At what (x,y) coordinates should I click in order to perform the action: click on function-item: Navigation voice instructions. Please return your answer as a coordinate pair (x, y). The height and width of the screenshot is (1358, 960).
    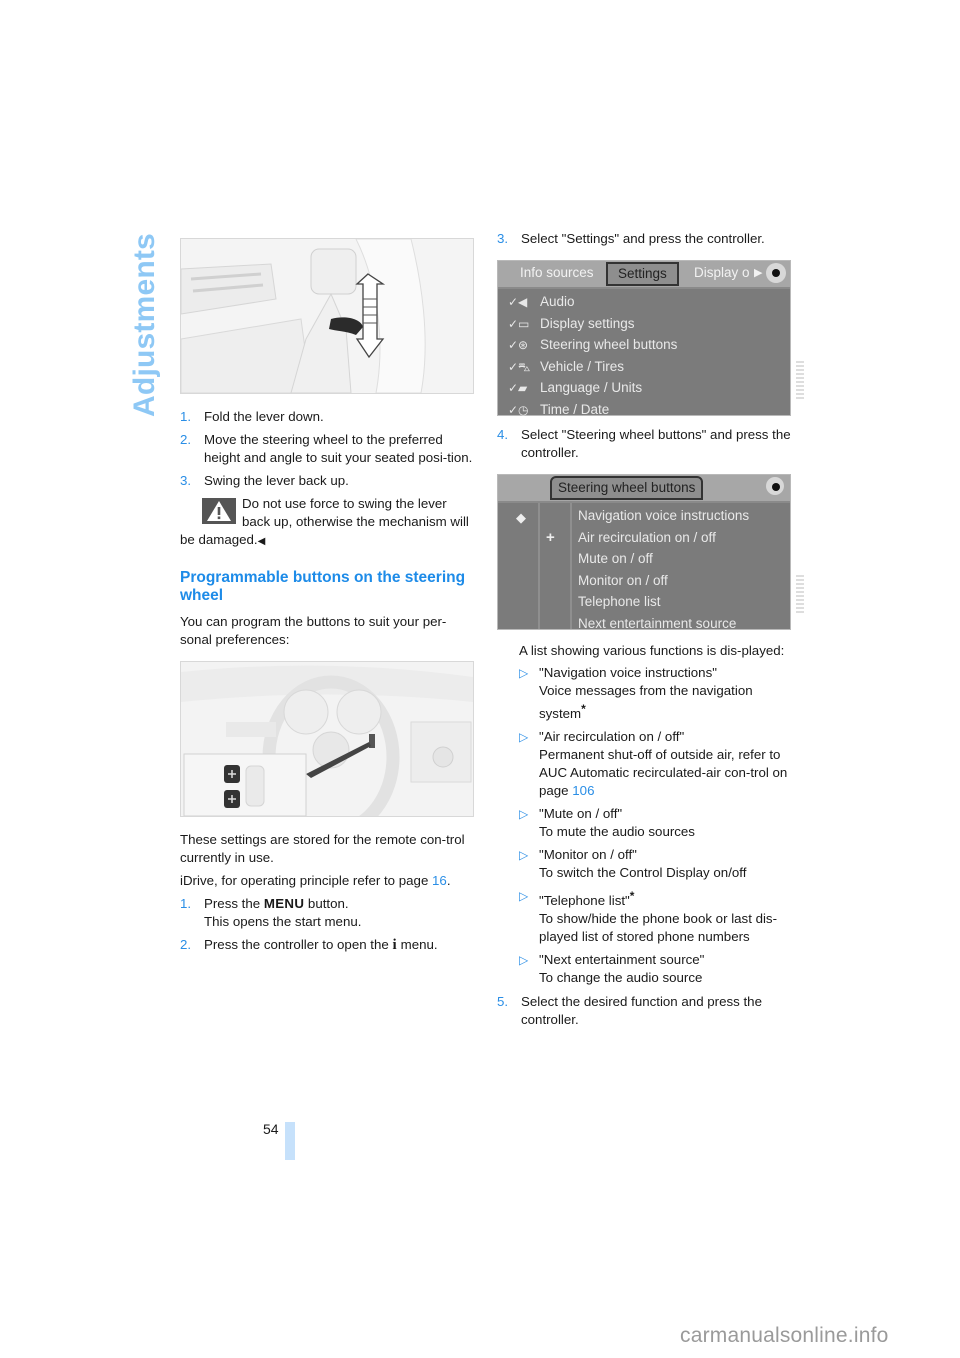
    Looking at the image, I should click on (663, 516).